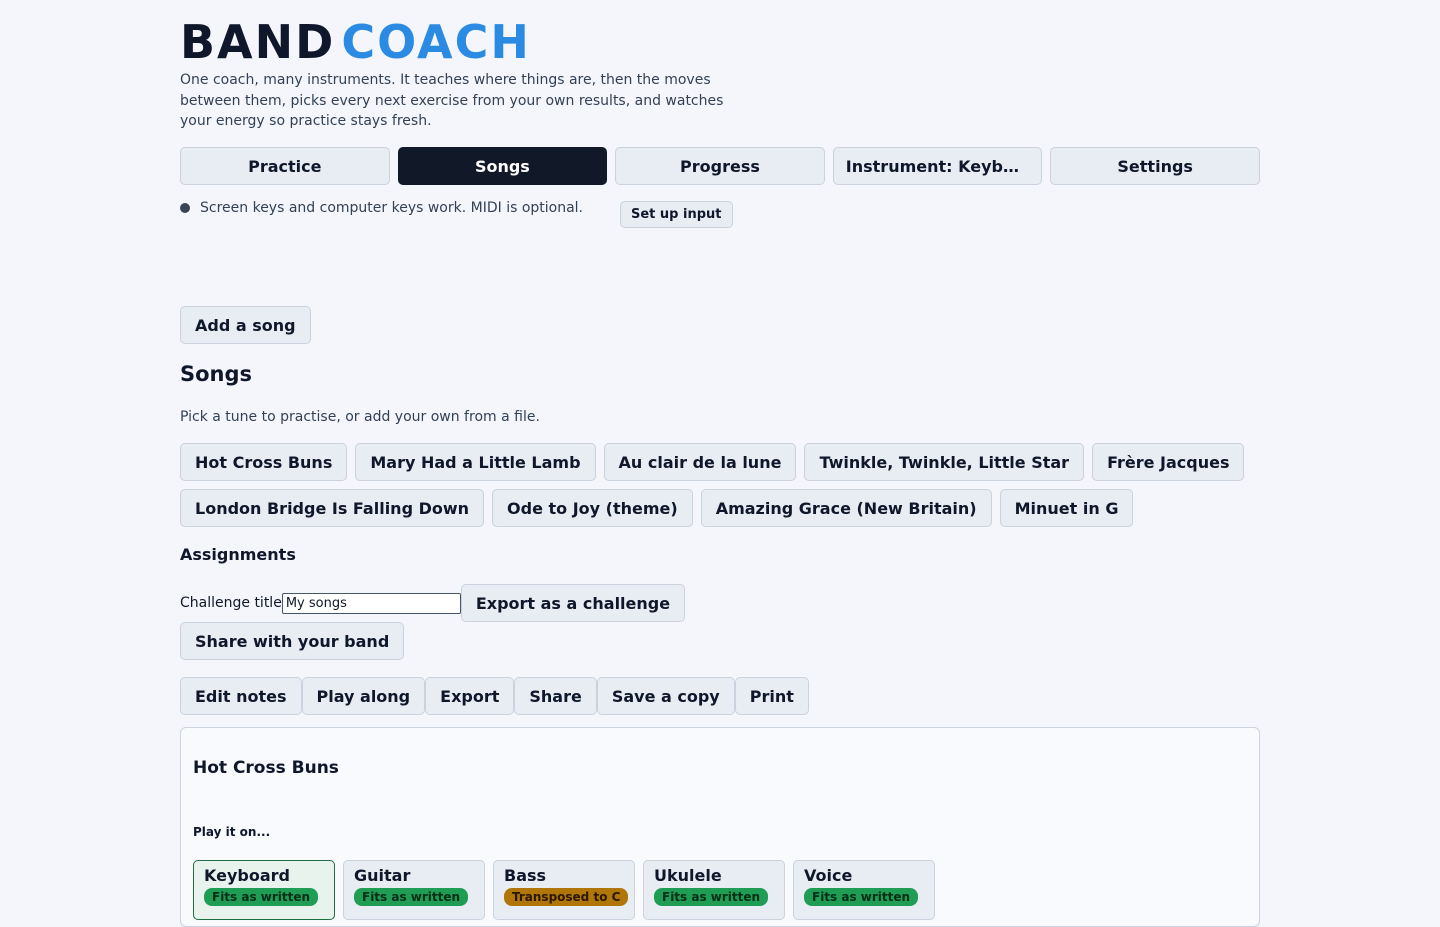 Image resolution: width=1440 pixels, height=927 pixels. What do you see at coordinates (555, 696) in the screenshot?
I see `share-button: Share` at bounding box center [555, 696].